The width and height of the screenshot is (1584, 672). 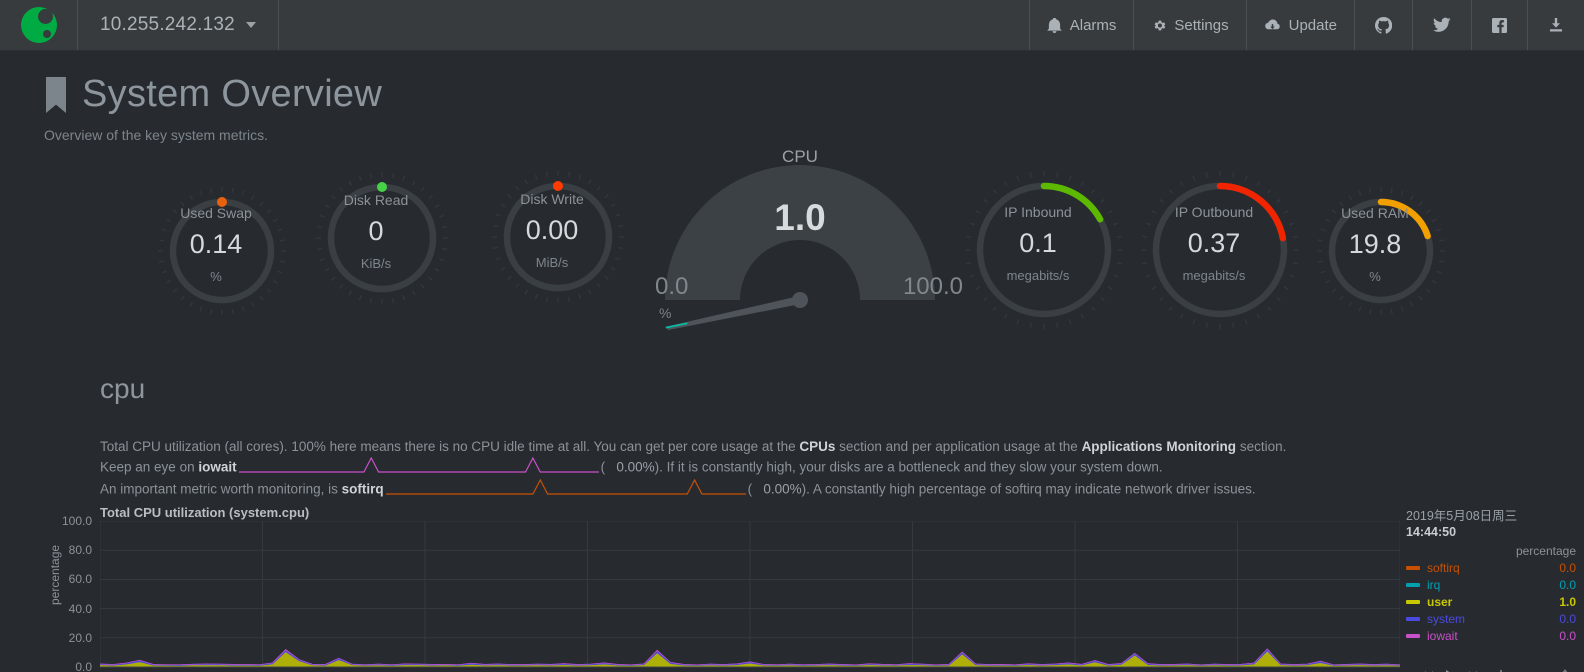 What do you see at coordinates (376, 263) in the screenshot?
I see `gauge-units: KiB/s` at bounding box center [376, 263].